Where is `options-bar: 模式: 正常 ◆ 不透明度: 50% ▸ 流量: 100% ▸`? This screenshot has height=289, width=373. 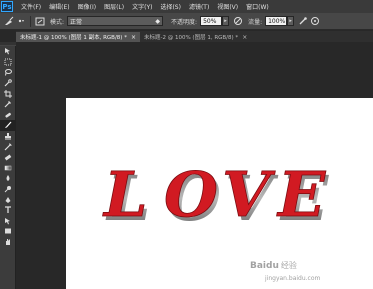
options-bar: 模式: 正常 ◆ 不透明度: 50% ▸ 流量: 100% ▸ is located at coordinates (186, 21).